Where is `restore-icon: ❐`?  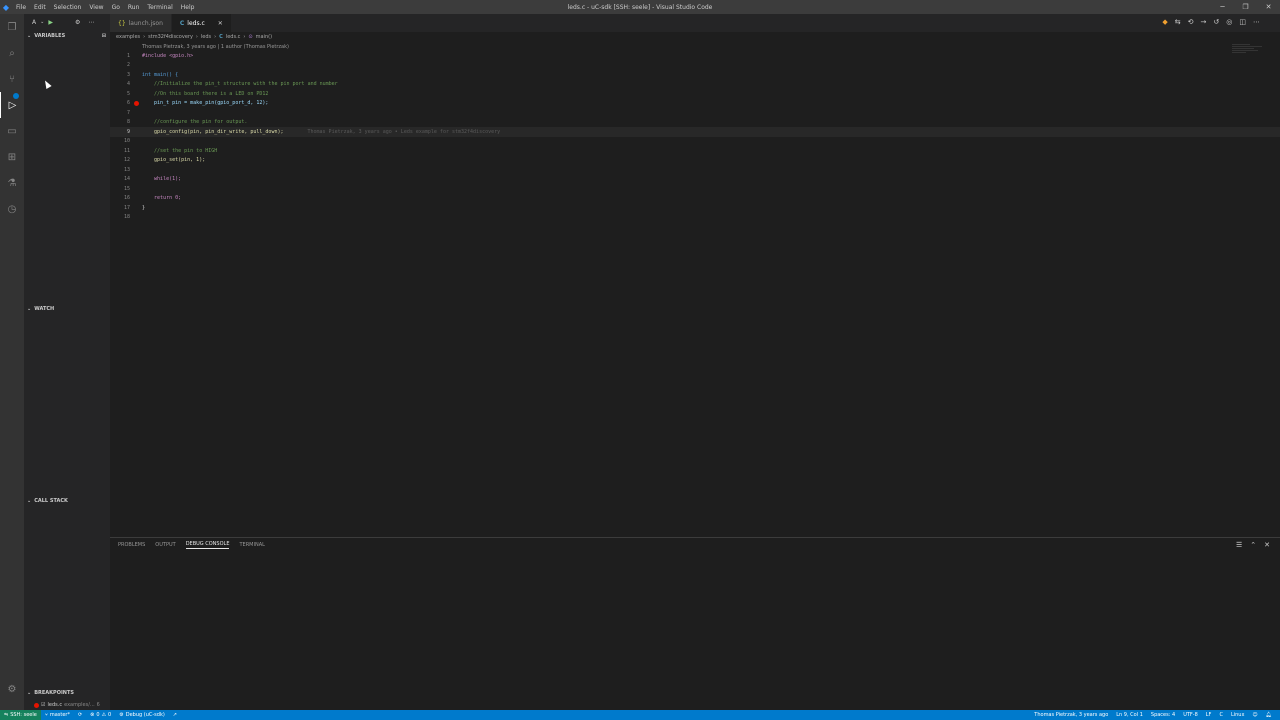
restore-icon: ❐ is located at coordinates (1245, 7).